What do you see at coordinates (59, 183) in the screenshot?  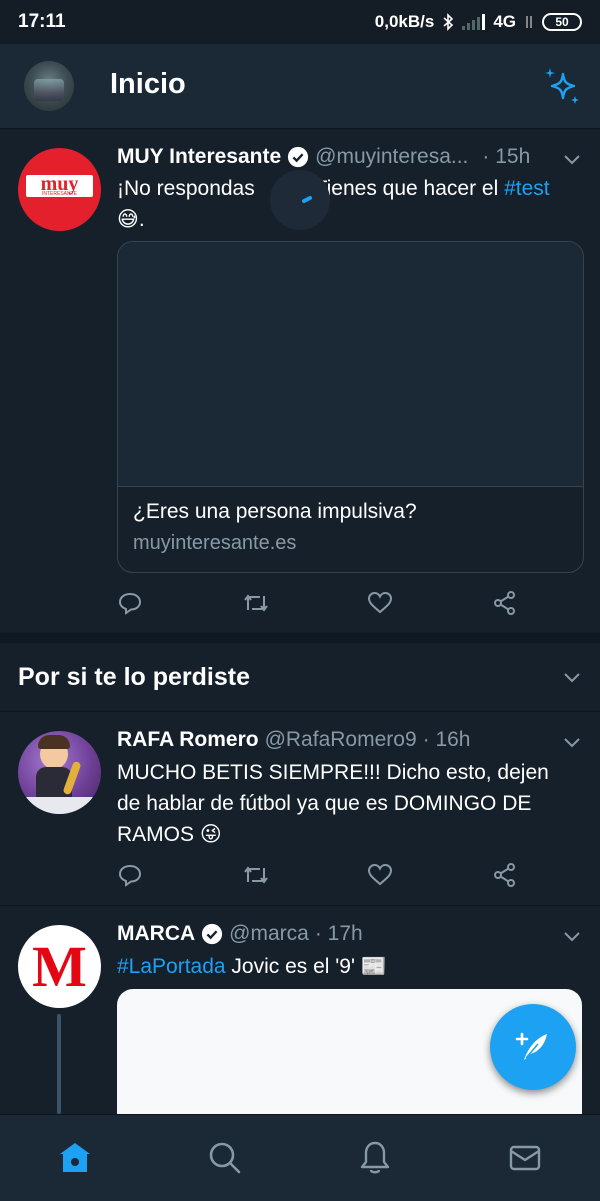 I see `avatar-muy-logo: muy` at bounding box center [59, 183].